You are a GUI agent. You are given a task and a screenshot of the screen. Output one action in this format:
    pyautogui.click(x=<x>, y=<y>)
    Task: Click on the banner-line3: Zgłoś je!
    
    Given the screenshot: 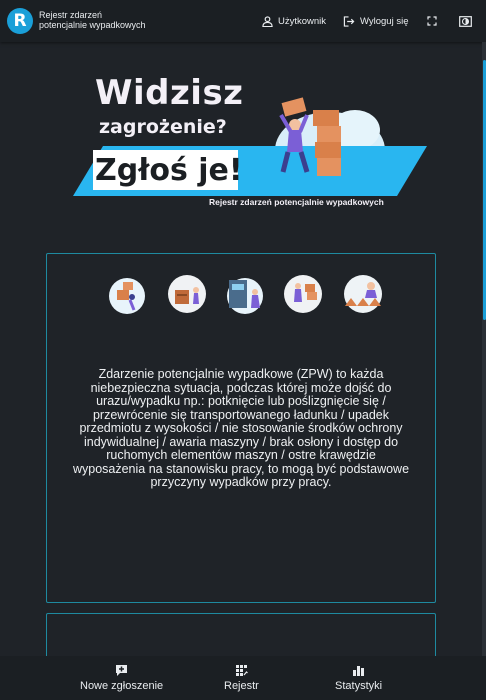 What is the action you would take?
    pyautogui.click(x=169, y=170)
    